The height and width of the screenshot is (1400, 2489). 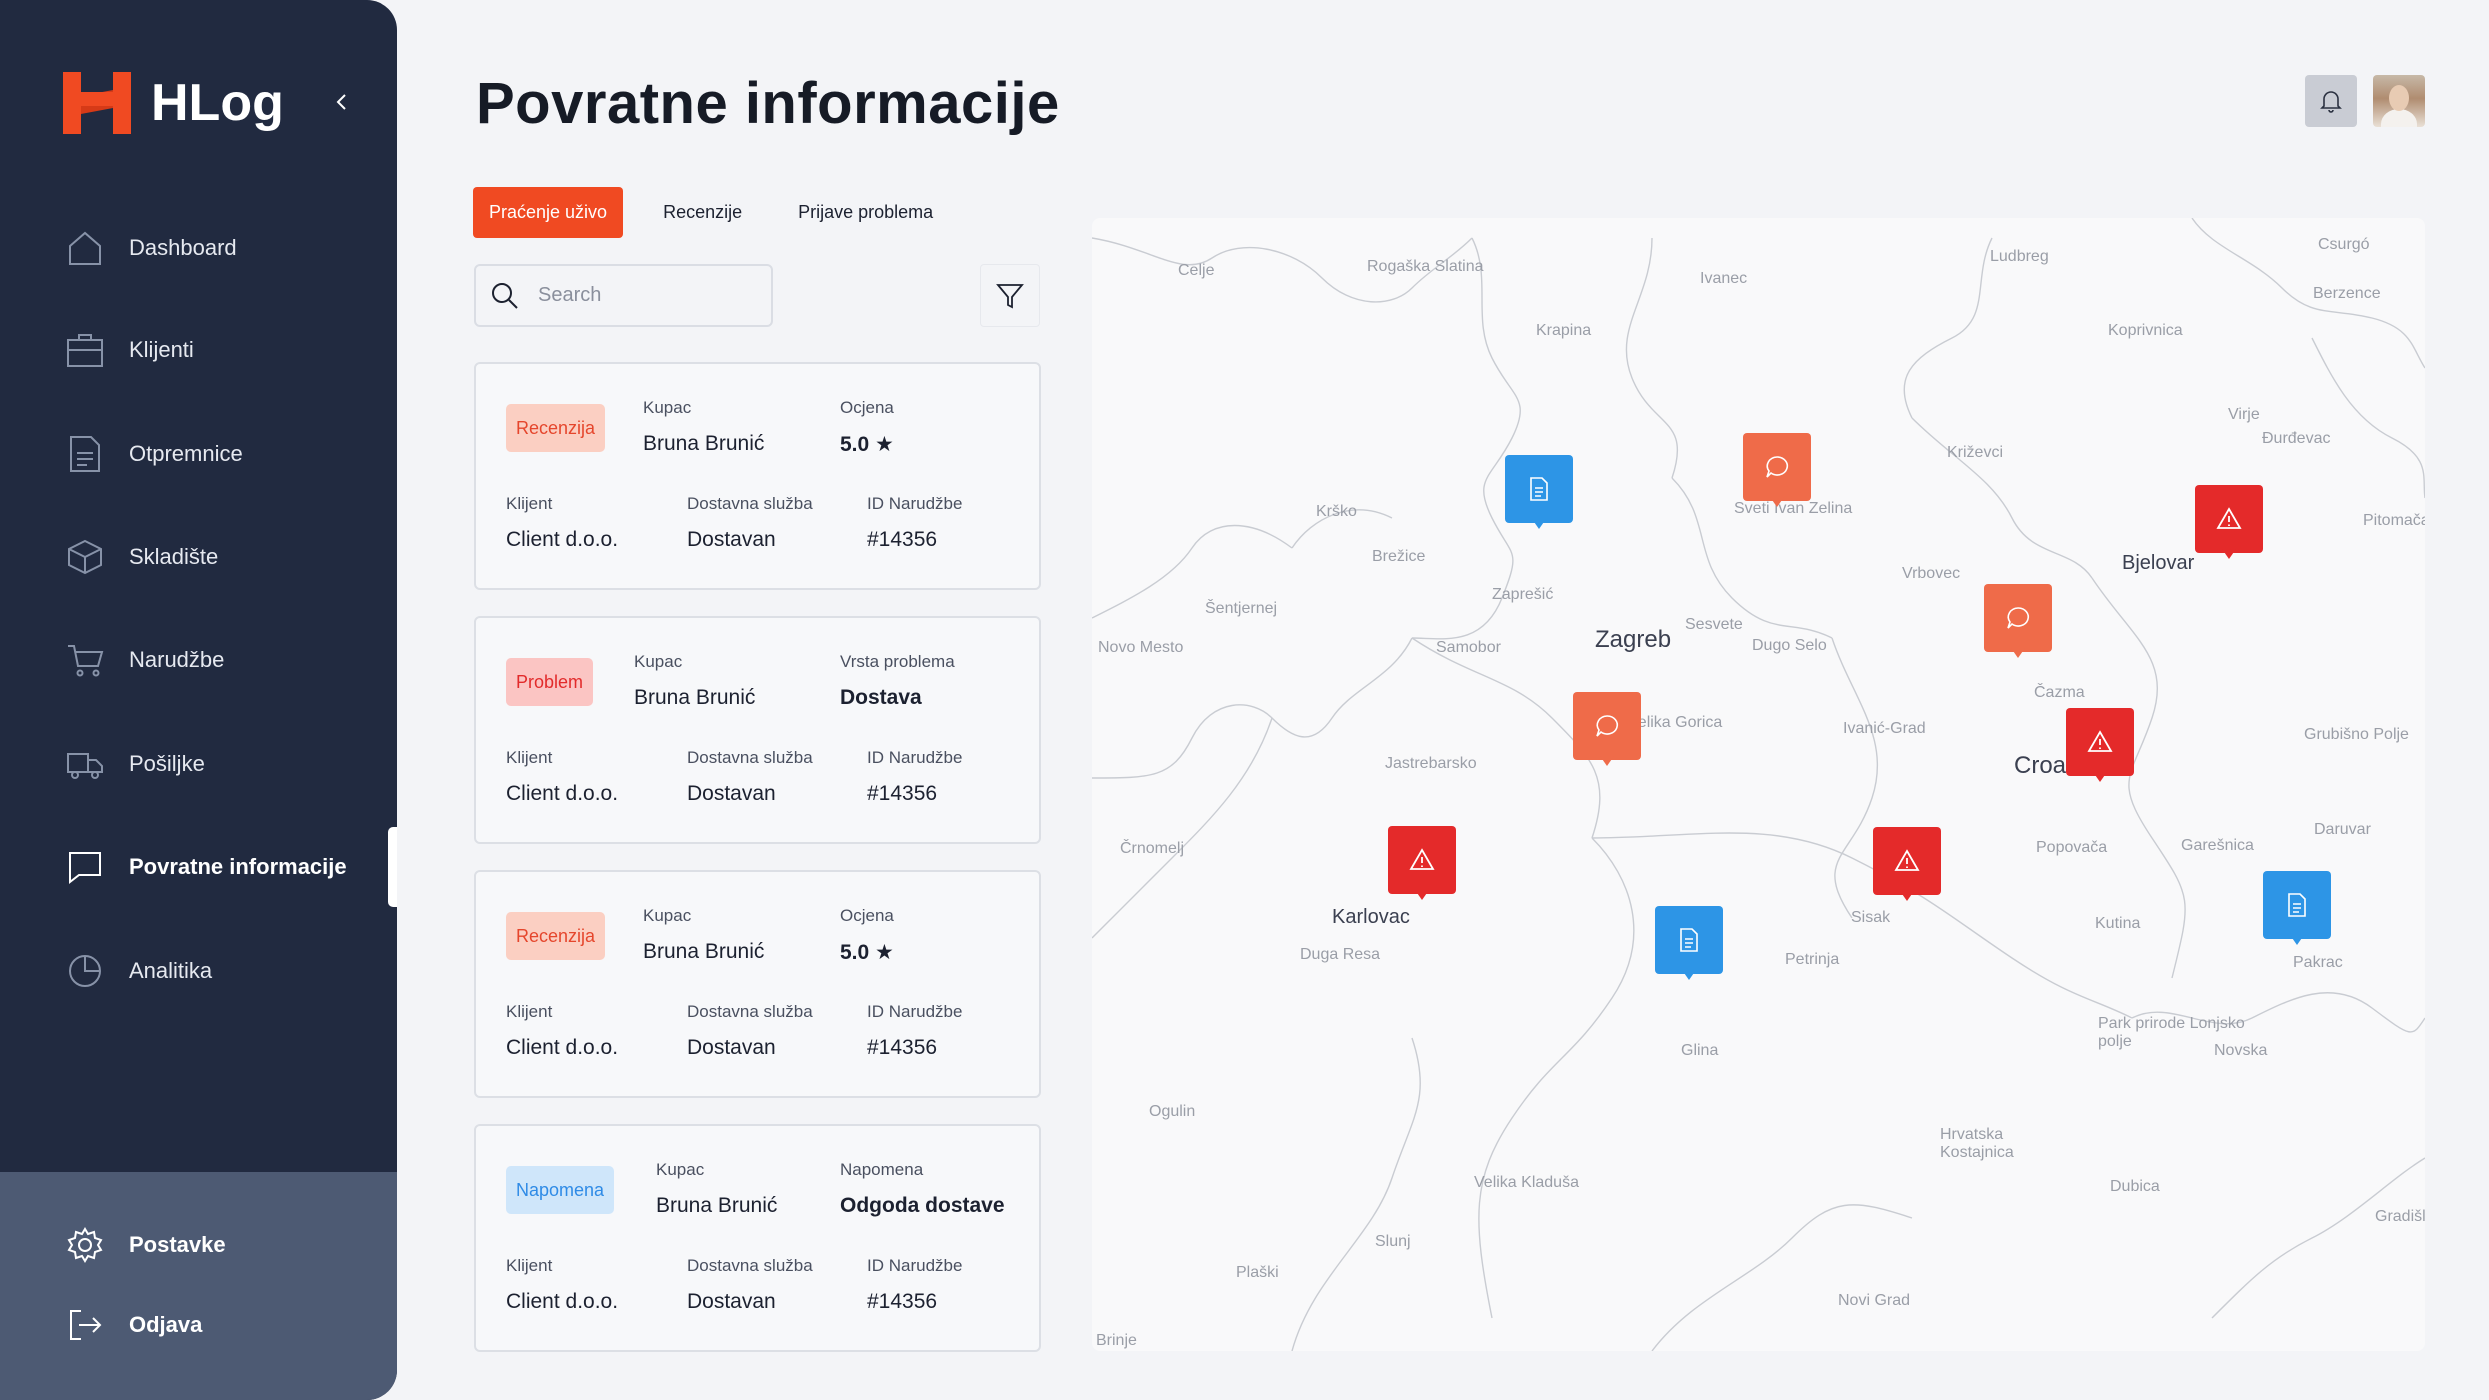 What do you see at coordinates (2399, 101) in the screenshot?
I see `avatar` at bounding box center [2399, 101].